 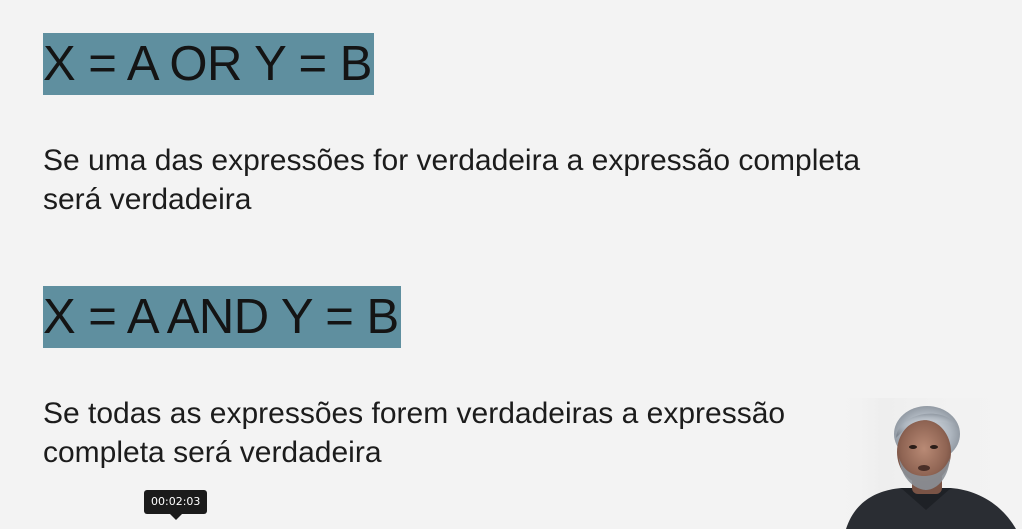 I want to click on or-description-line-2: será verdadeira, so click(x=147, y=199).